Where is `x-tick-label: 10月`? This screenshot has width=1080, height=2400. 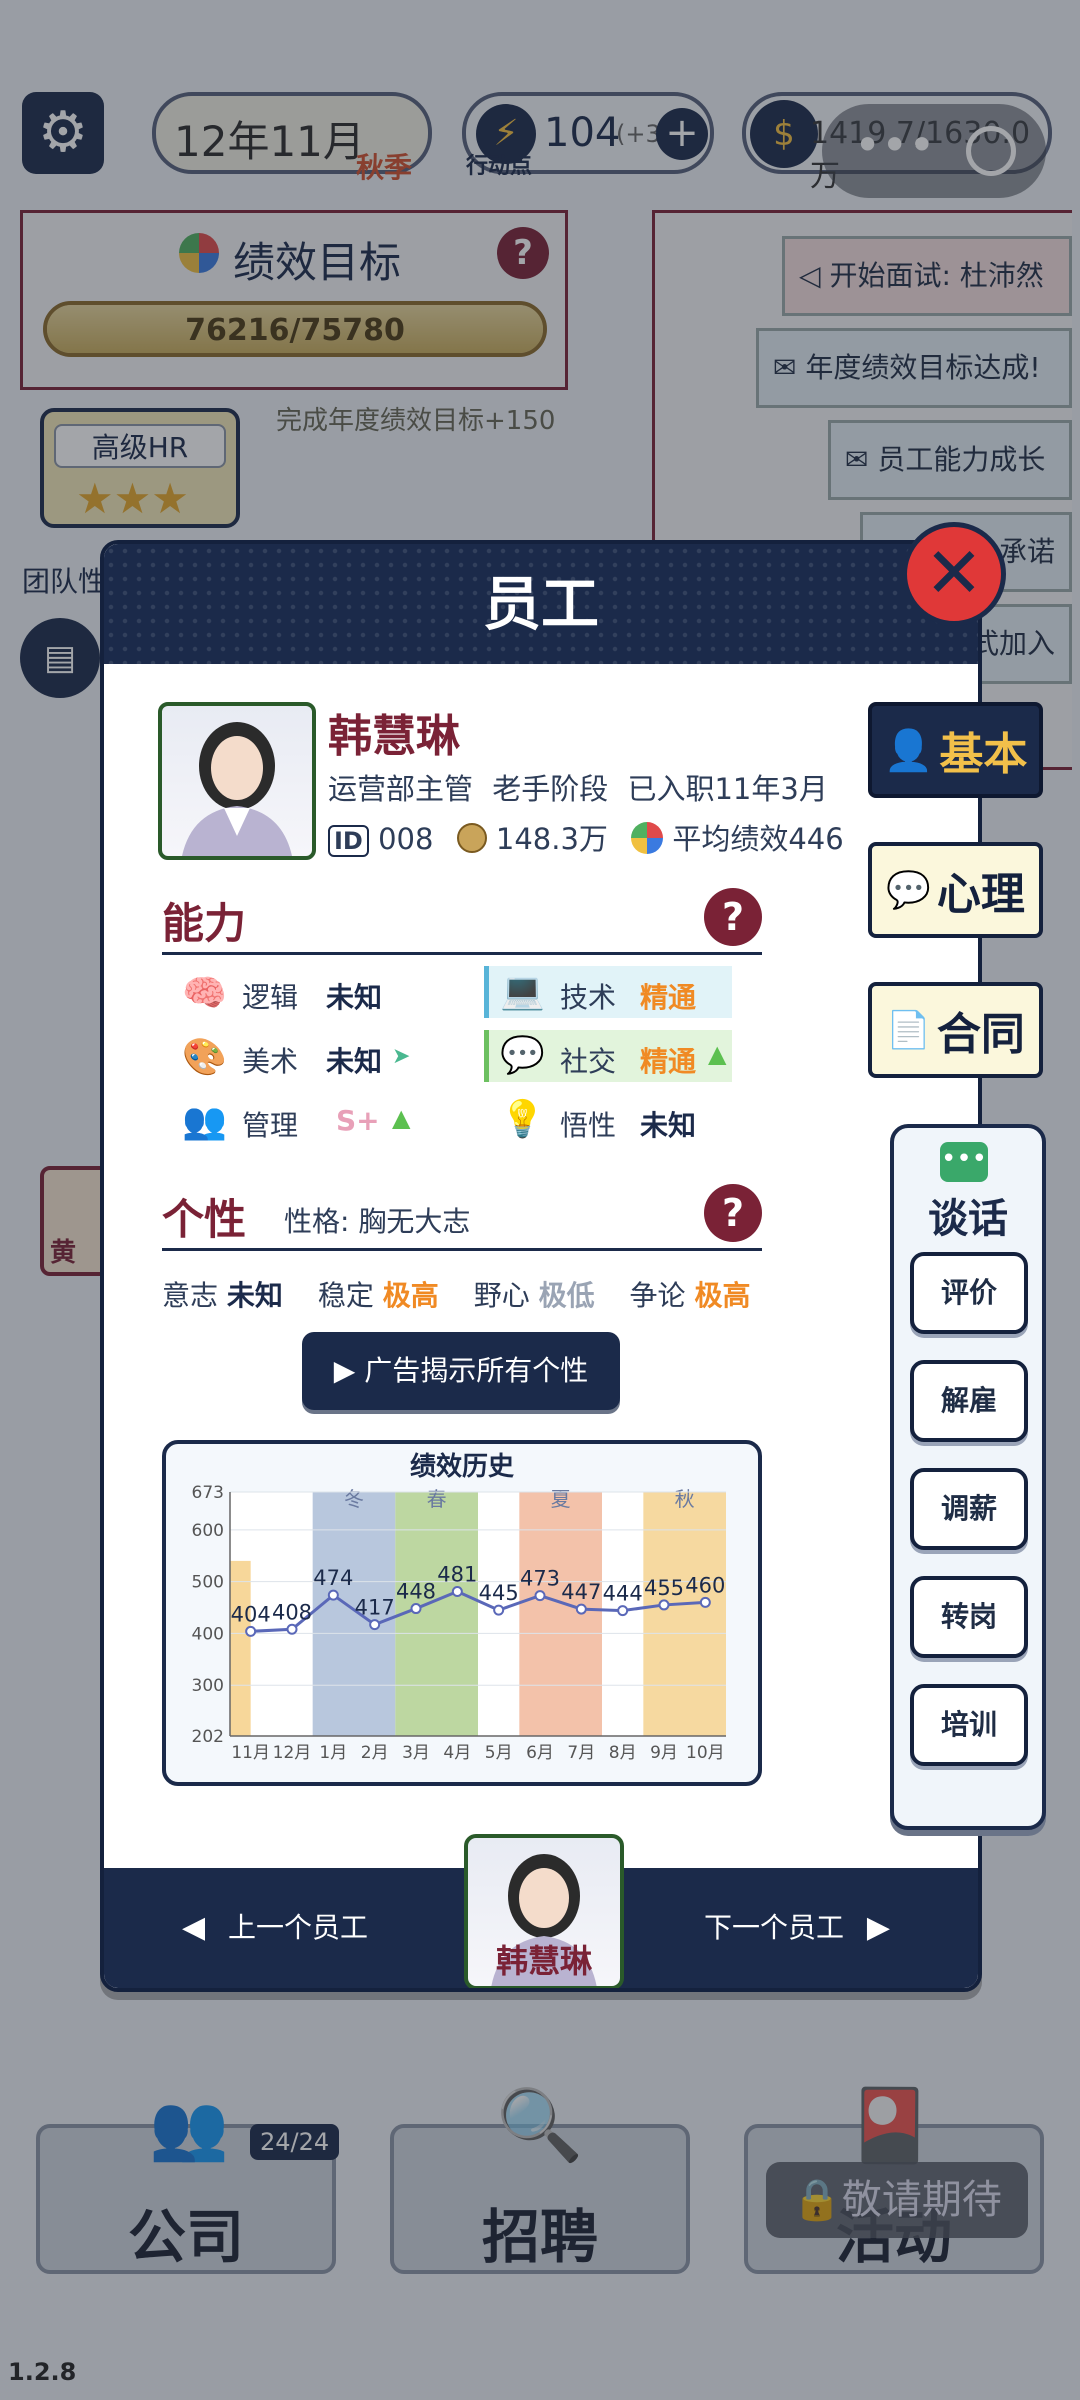 x-tick-label: 10月 is located at coordinates (705, 1753).